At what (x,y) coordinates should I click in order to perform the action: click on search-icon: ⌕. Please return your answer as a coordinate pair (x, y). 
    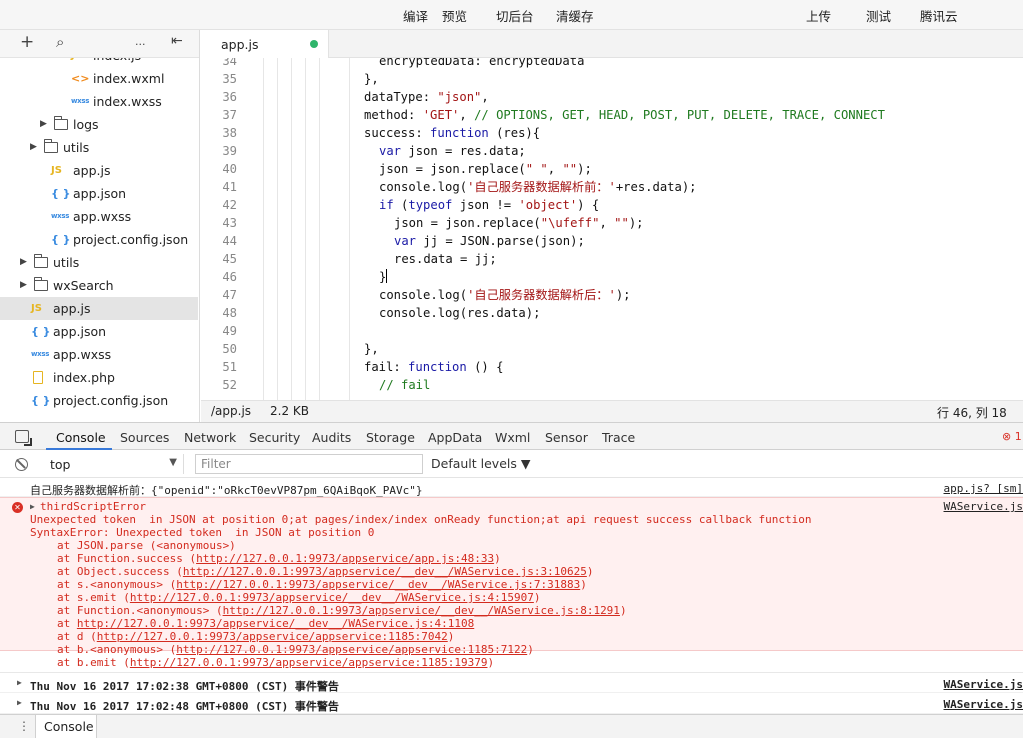
    Looking at the image, I should click on (60, 42).